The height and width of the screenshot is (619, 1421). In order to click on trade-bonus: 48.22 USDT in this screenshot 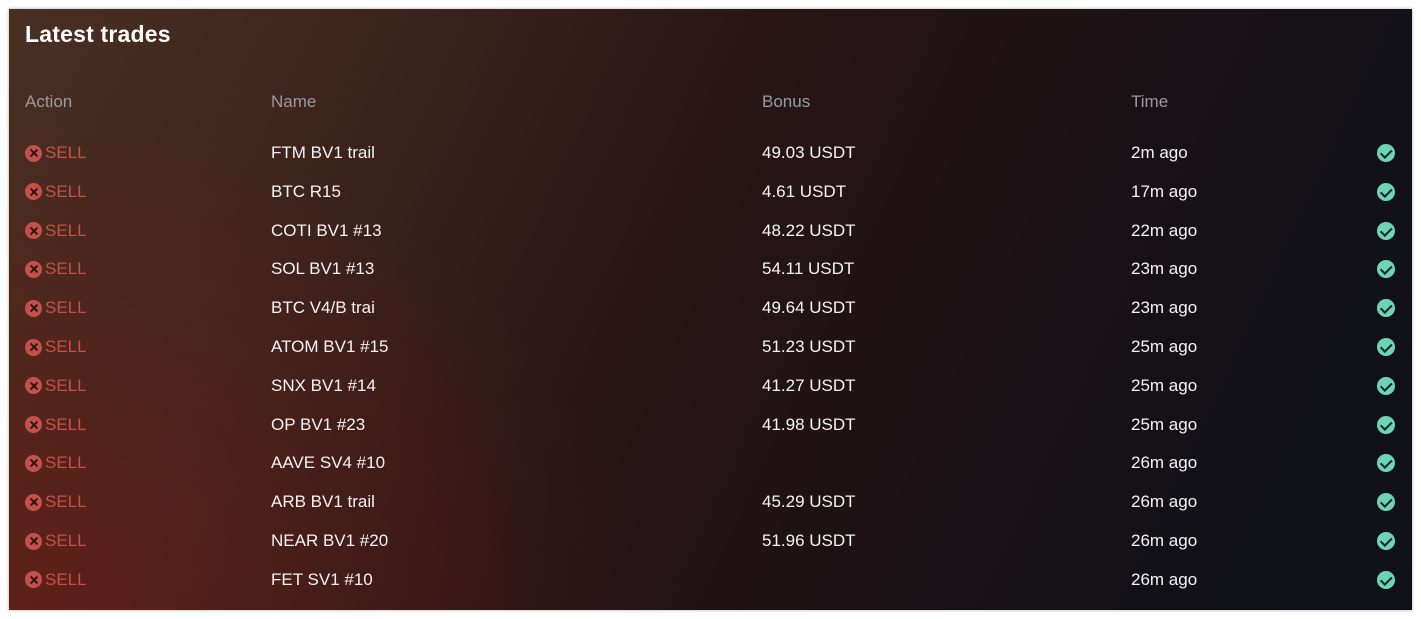, I will do `click(809, 230)`.